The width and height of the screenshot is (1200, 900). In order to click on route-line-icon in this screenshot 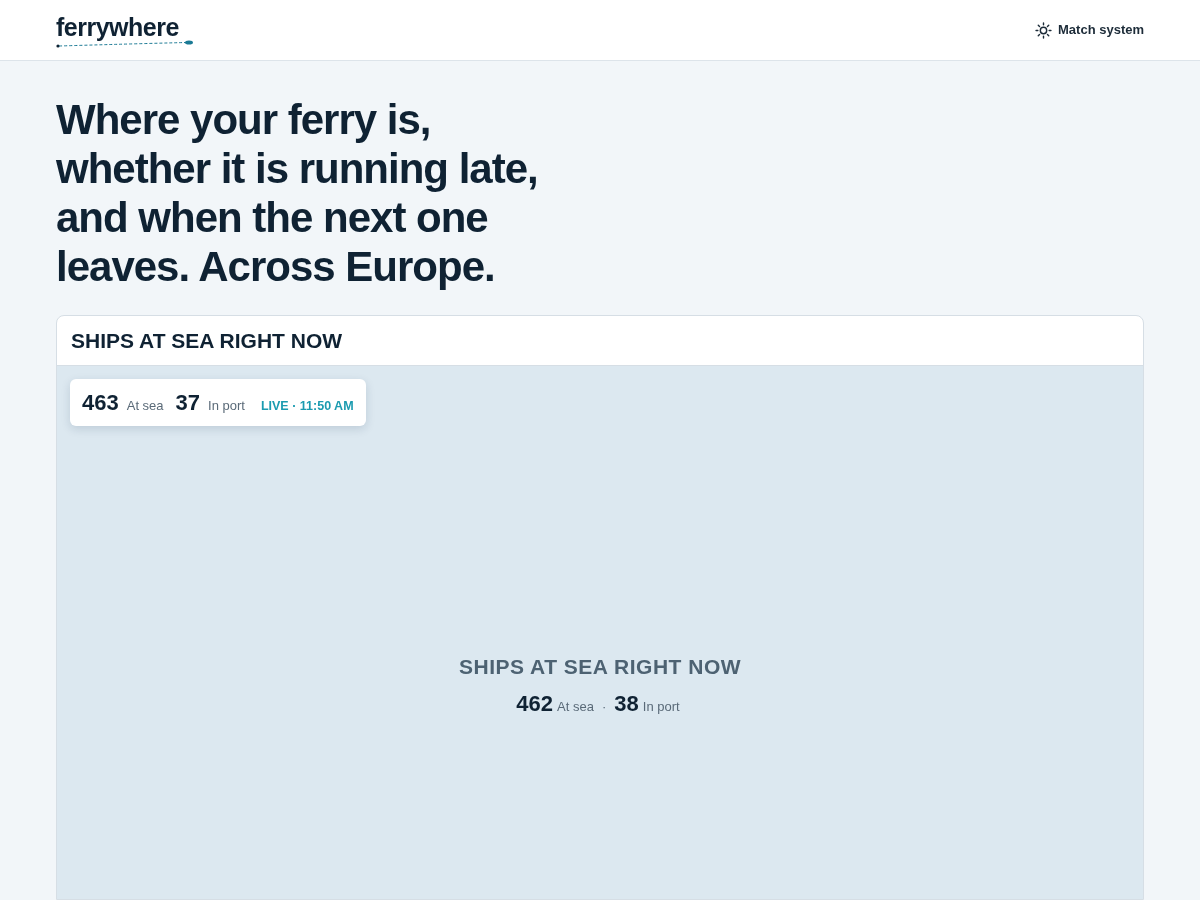, I will do `click(125, 43)`.